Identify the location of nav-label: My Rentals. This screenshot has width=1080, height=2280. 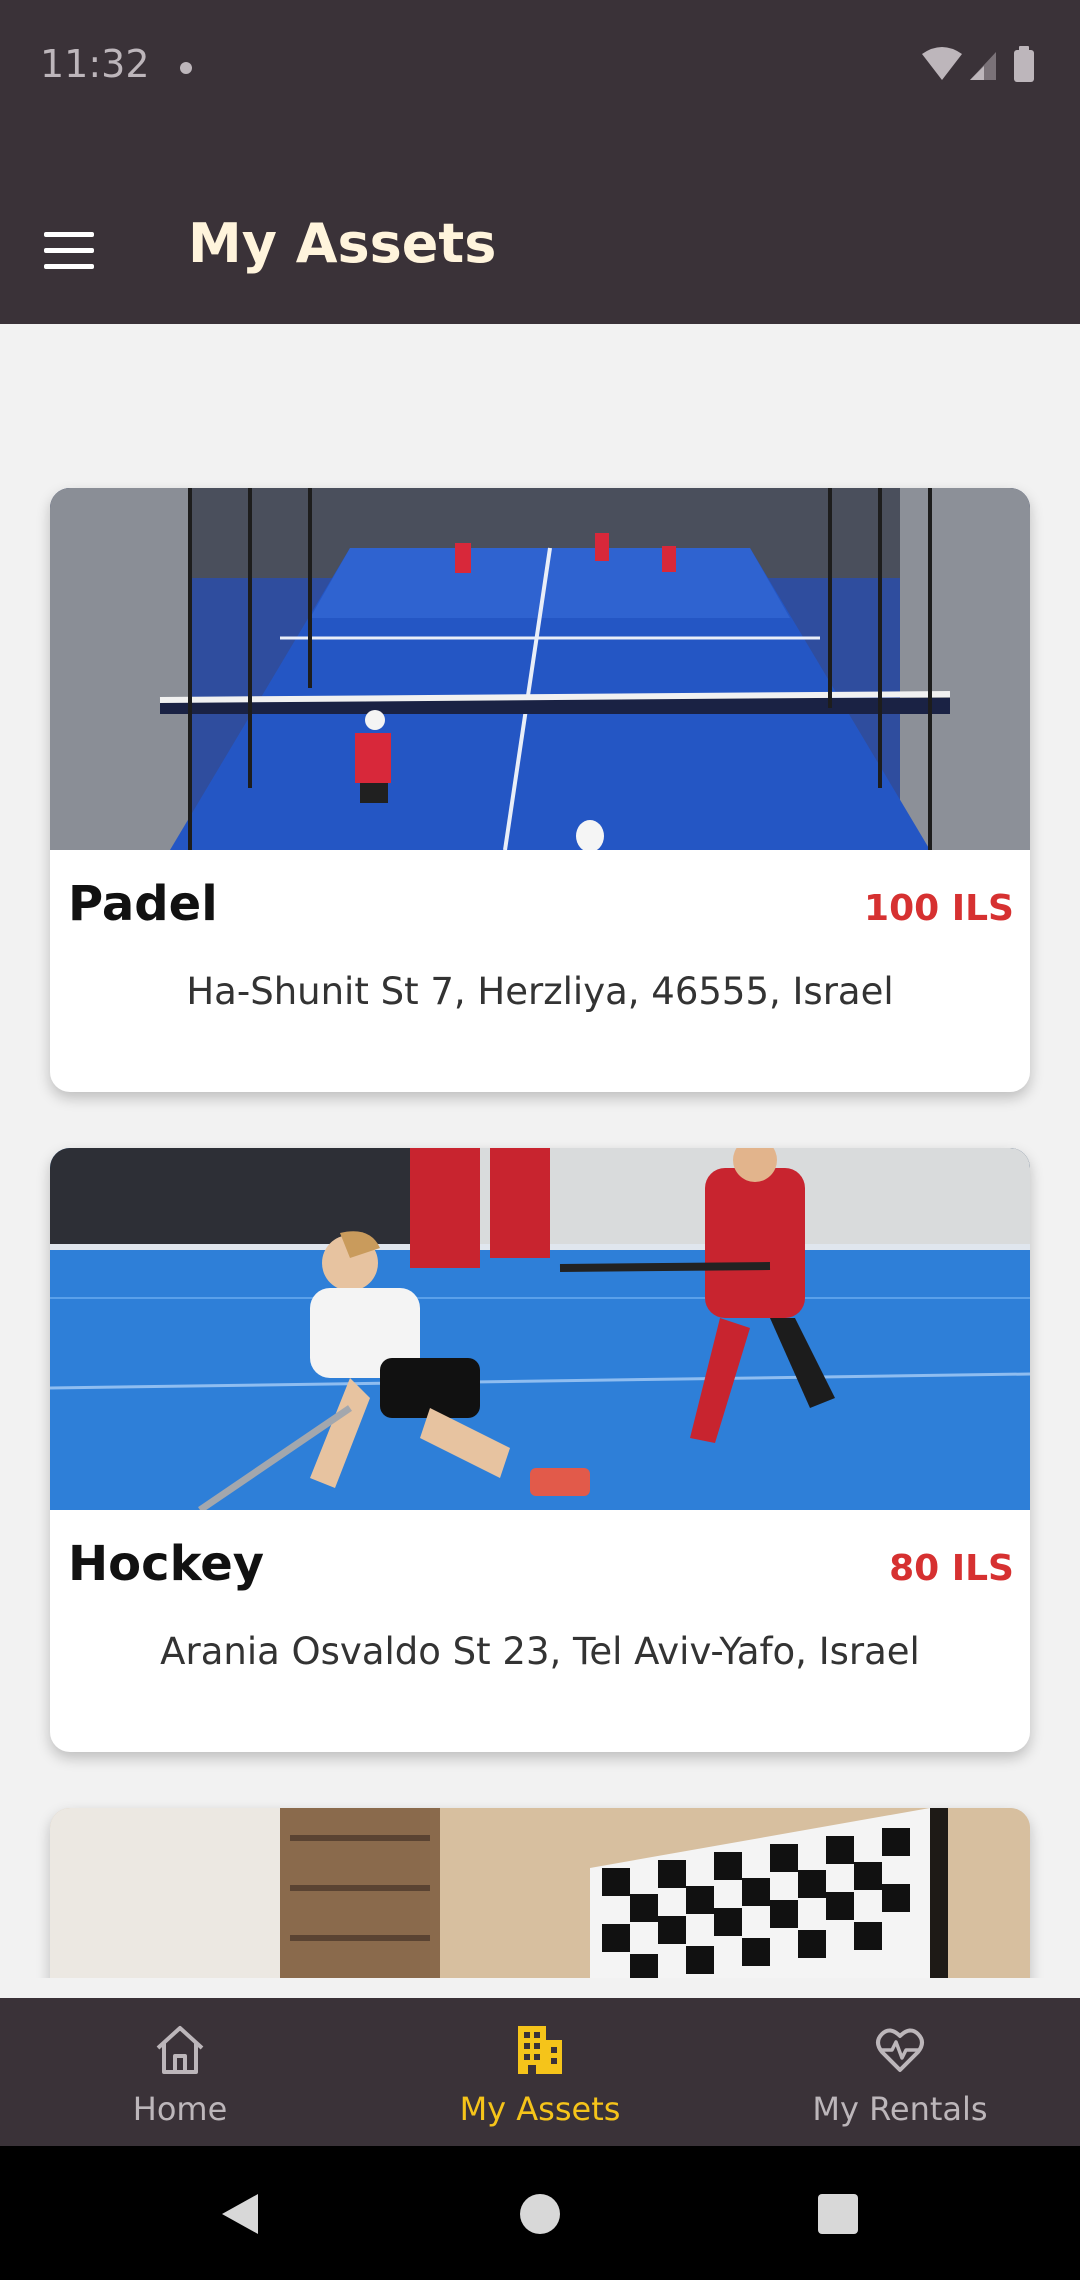
(900, 2109).